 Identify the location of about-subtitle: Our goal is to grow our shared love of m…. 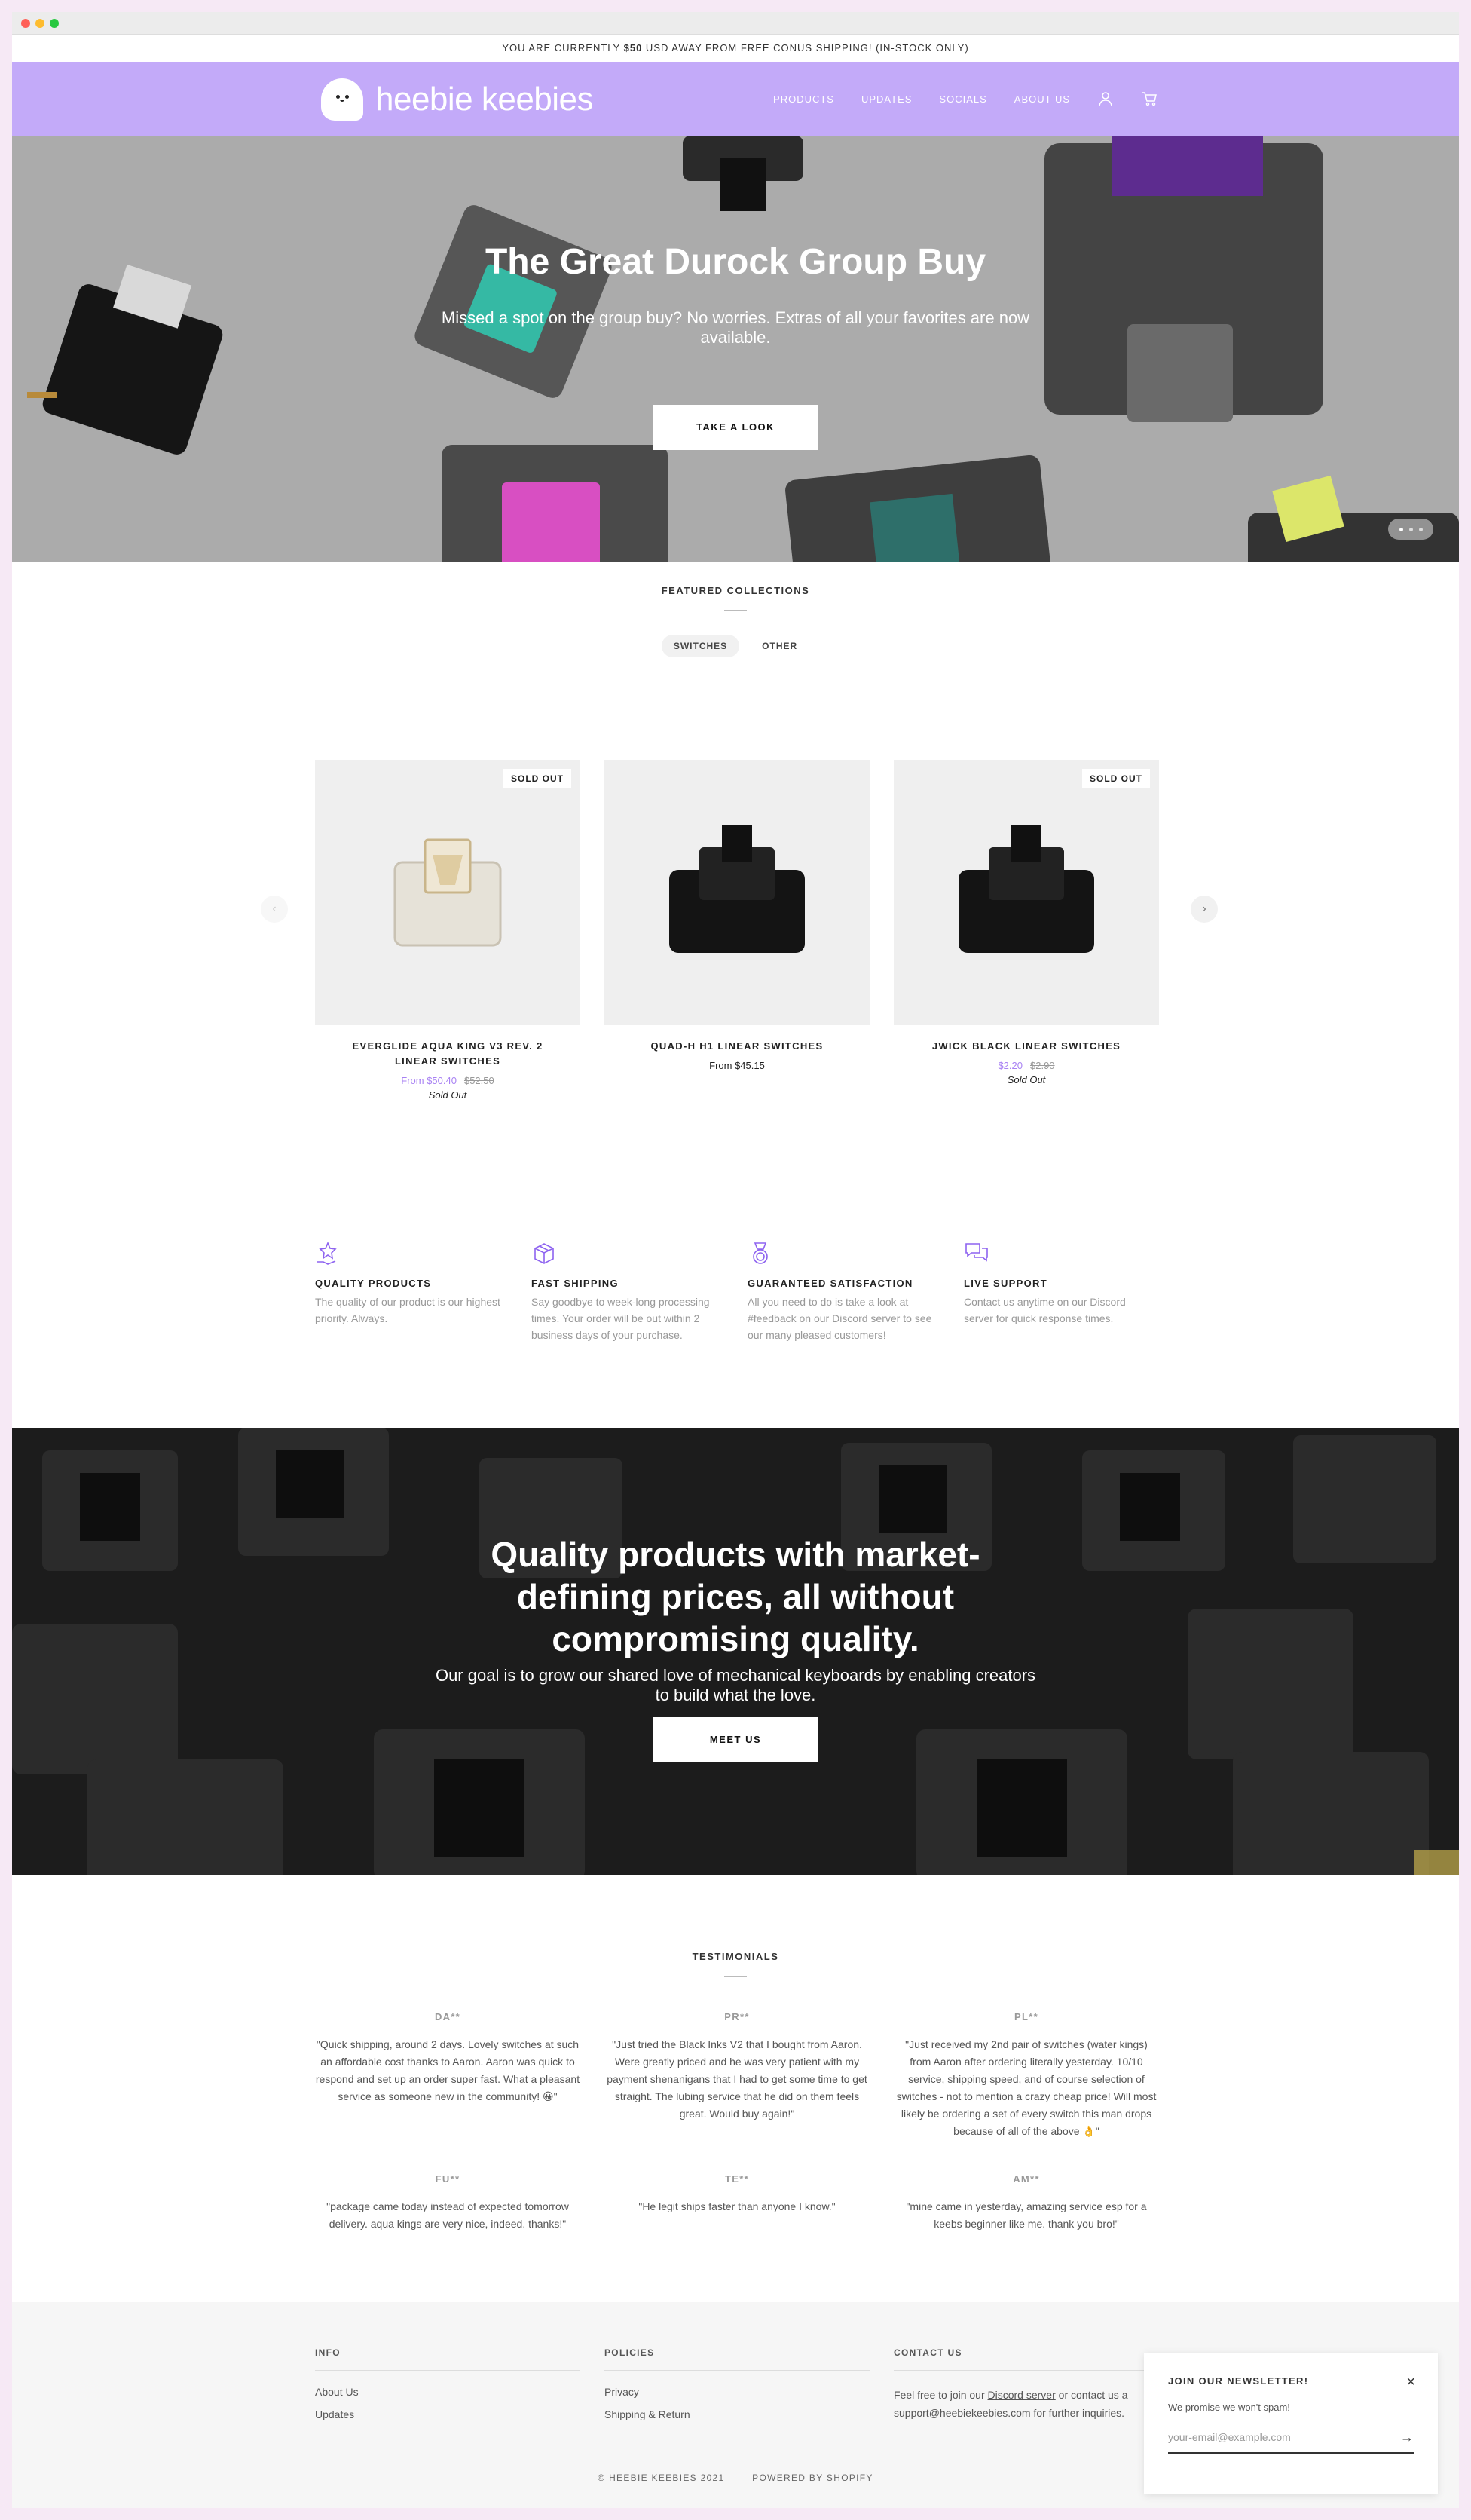
(736, 1685).